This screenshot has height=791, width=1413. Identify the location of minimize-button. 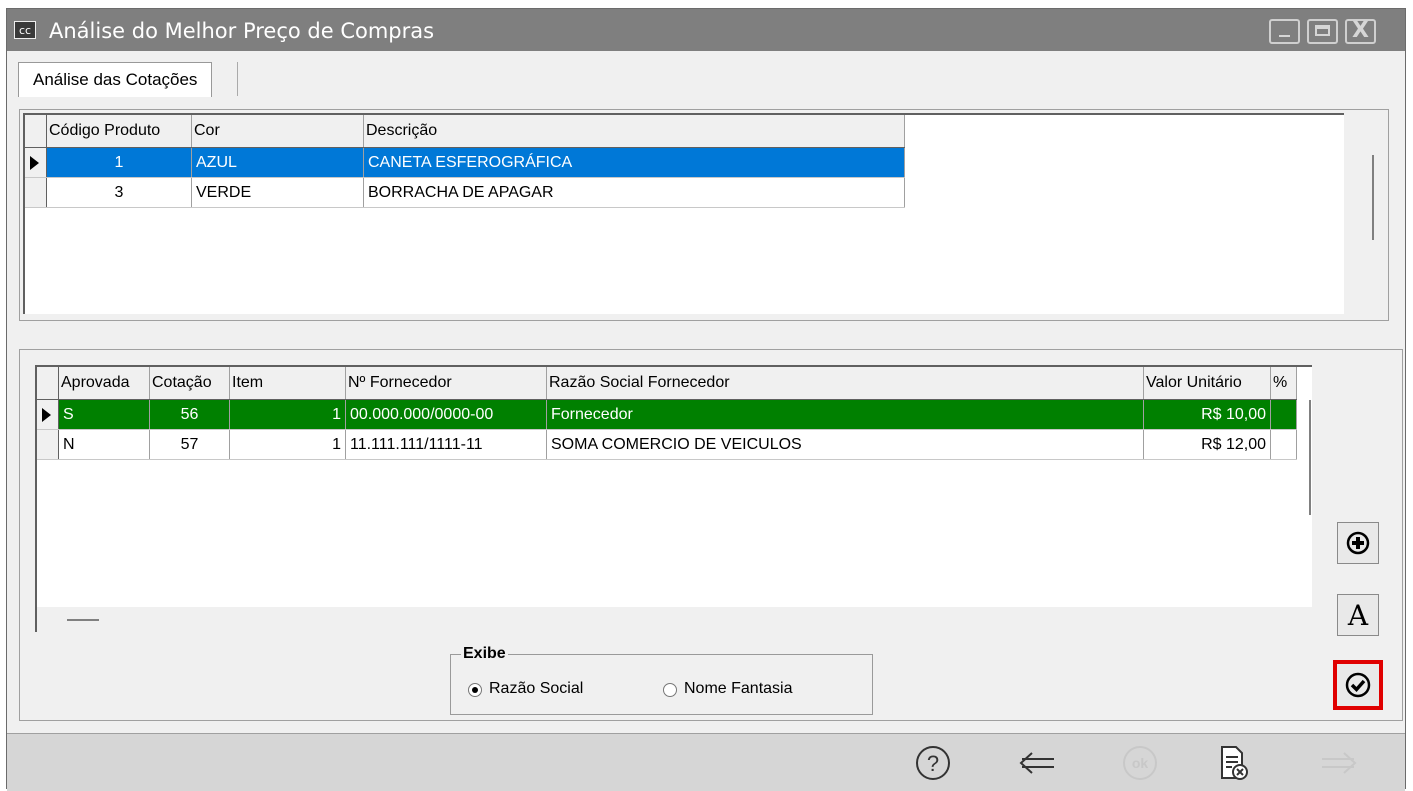
(1284, 31).